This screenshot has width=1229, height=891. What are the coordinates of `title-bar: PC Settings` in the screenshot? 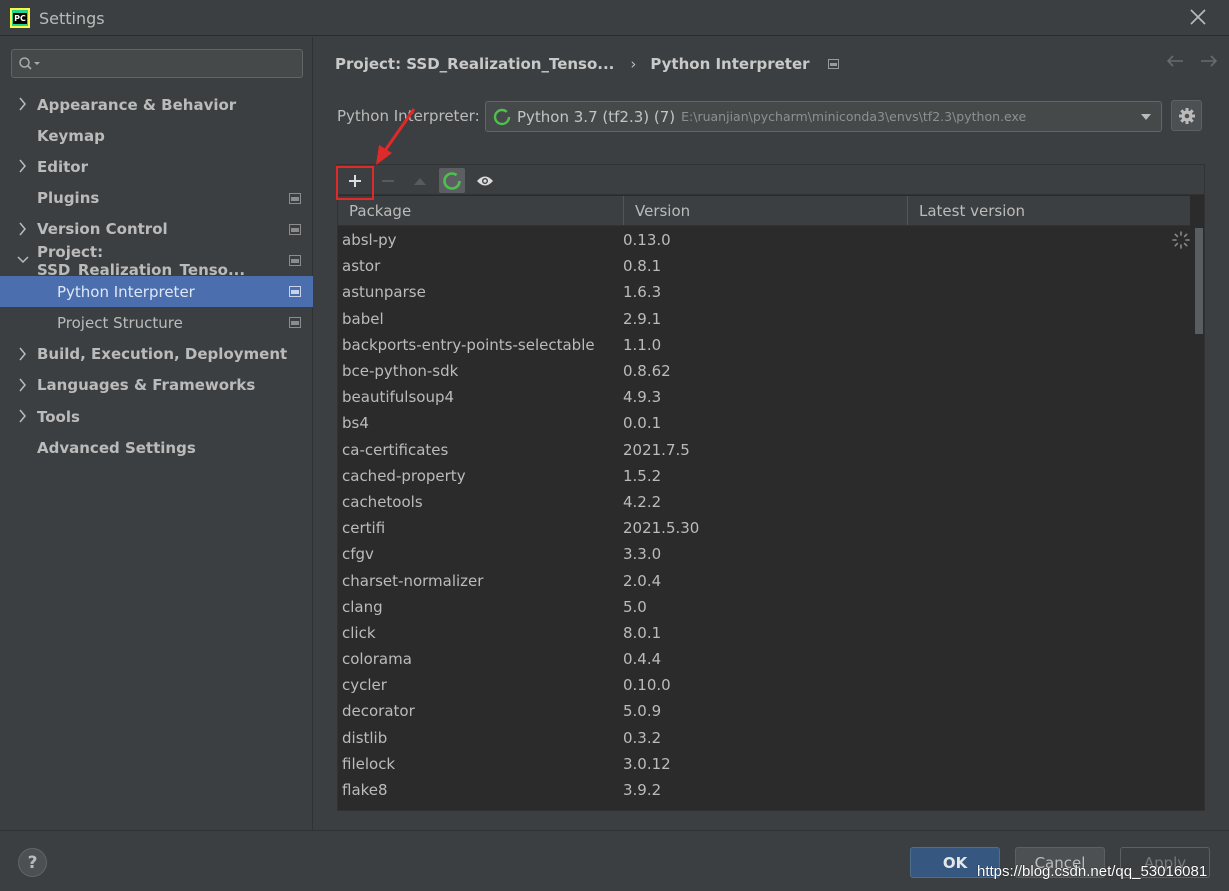 It's located at (614, 18).